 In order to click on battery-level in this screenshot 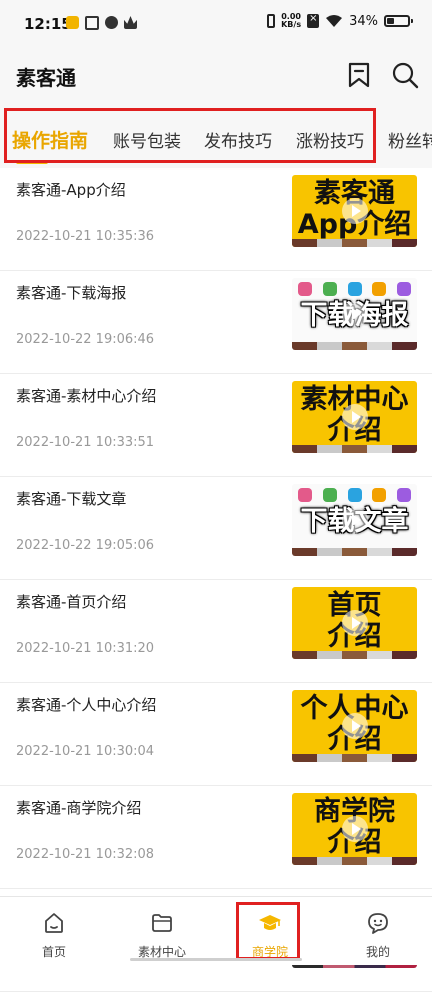, I will do `click(391, 21)`.